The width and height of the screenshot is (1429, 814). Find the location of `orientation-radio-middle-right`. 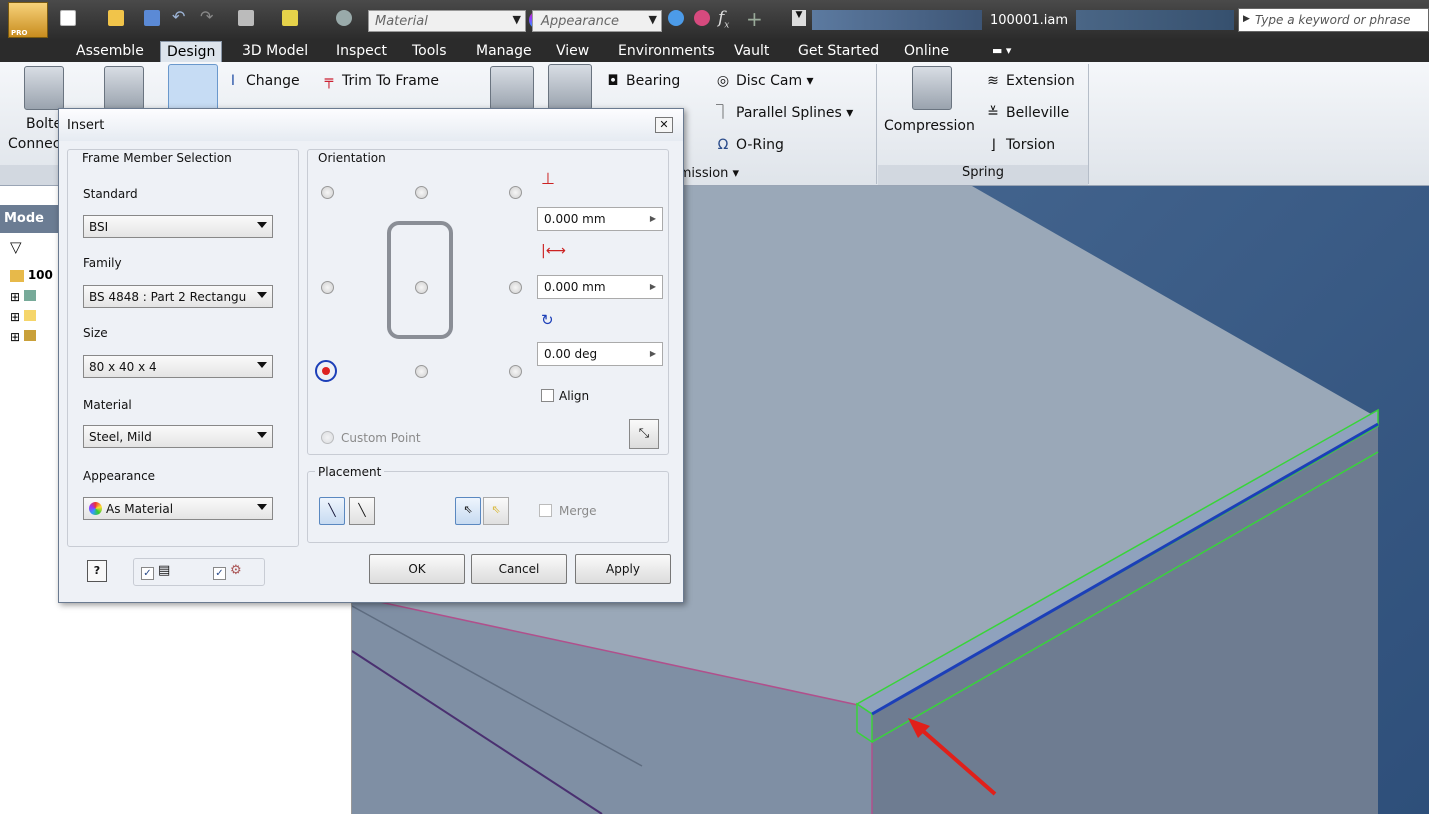

orientation-radio-middle-right is located at coordinates (515, 287).